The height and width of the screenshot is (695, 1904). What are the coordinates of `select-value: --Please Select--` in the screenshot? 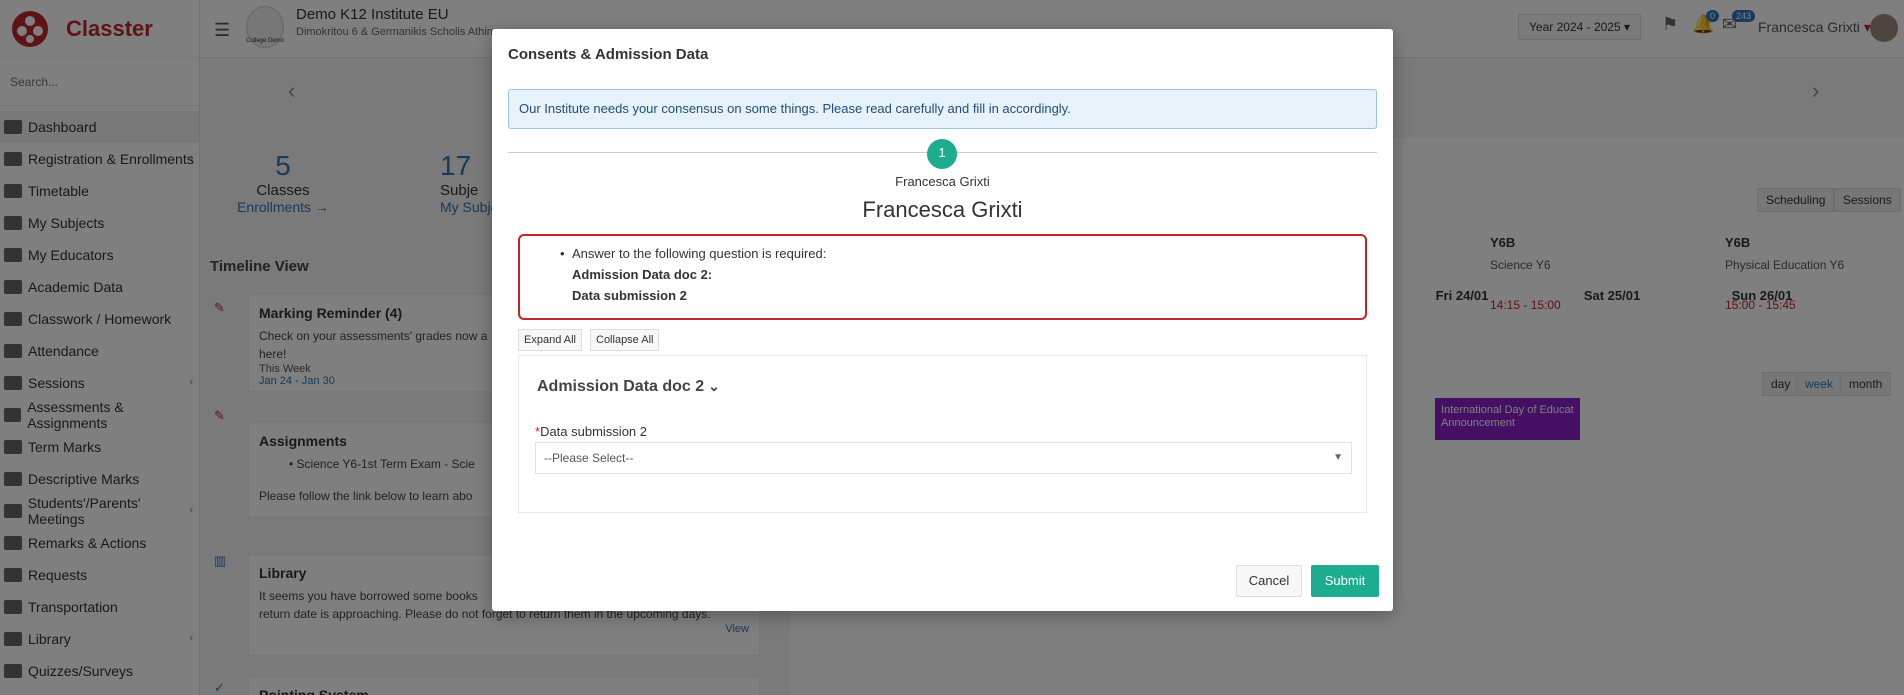 It's located at (589, 458).